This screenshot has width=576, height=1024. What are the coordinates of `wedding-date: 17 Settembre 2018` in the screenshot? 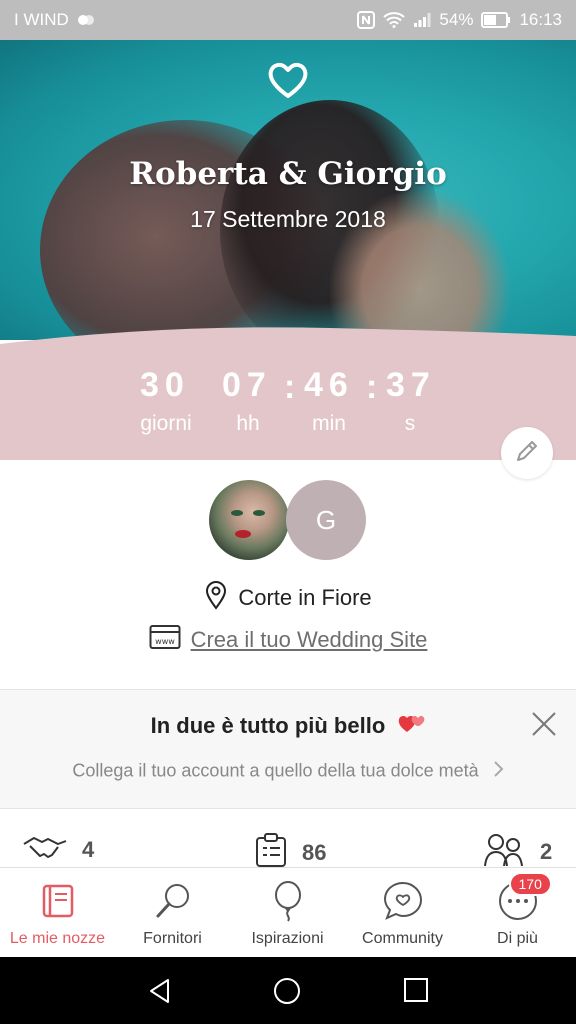 It's located at (288, 219).